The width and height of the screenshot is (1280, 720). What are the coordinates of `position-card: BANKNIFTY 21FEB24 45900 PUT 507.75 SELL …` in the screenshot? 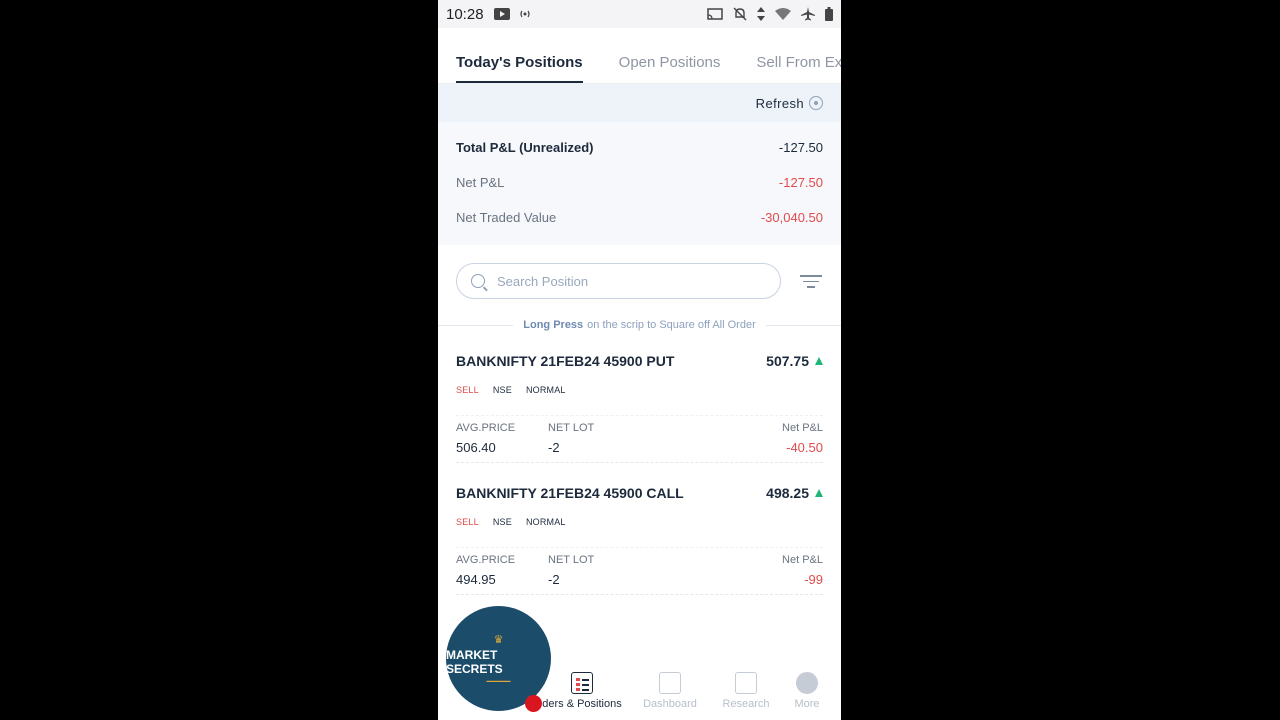 It's located at (639, 397).